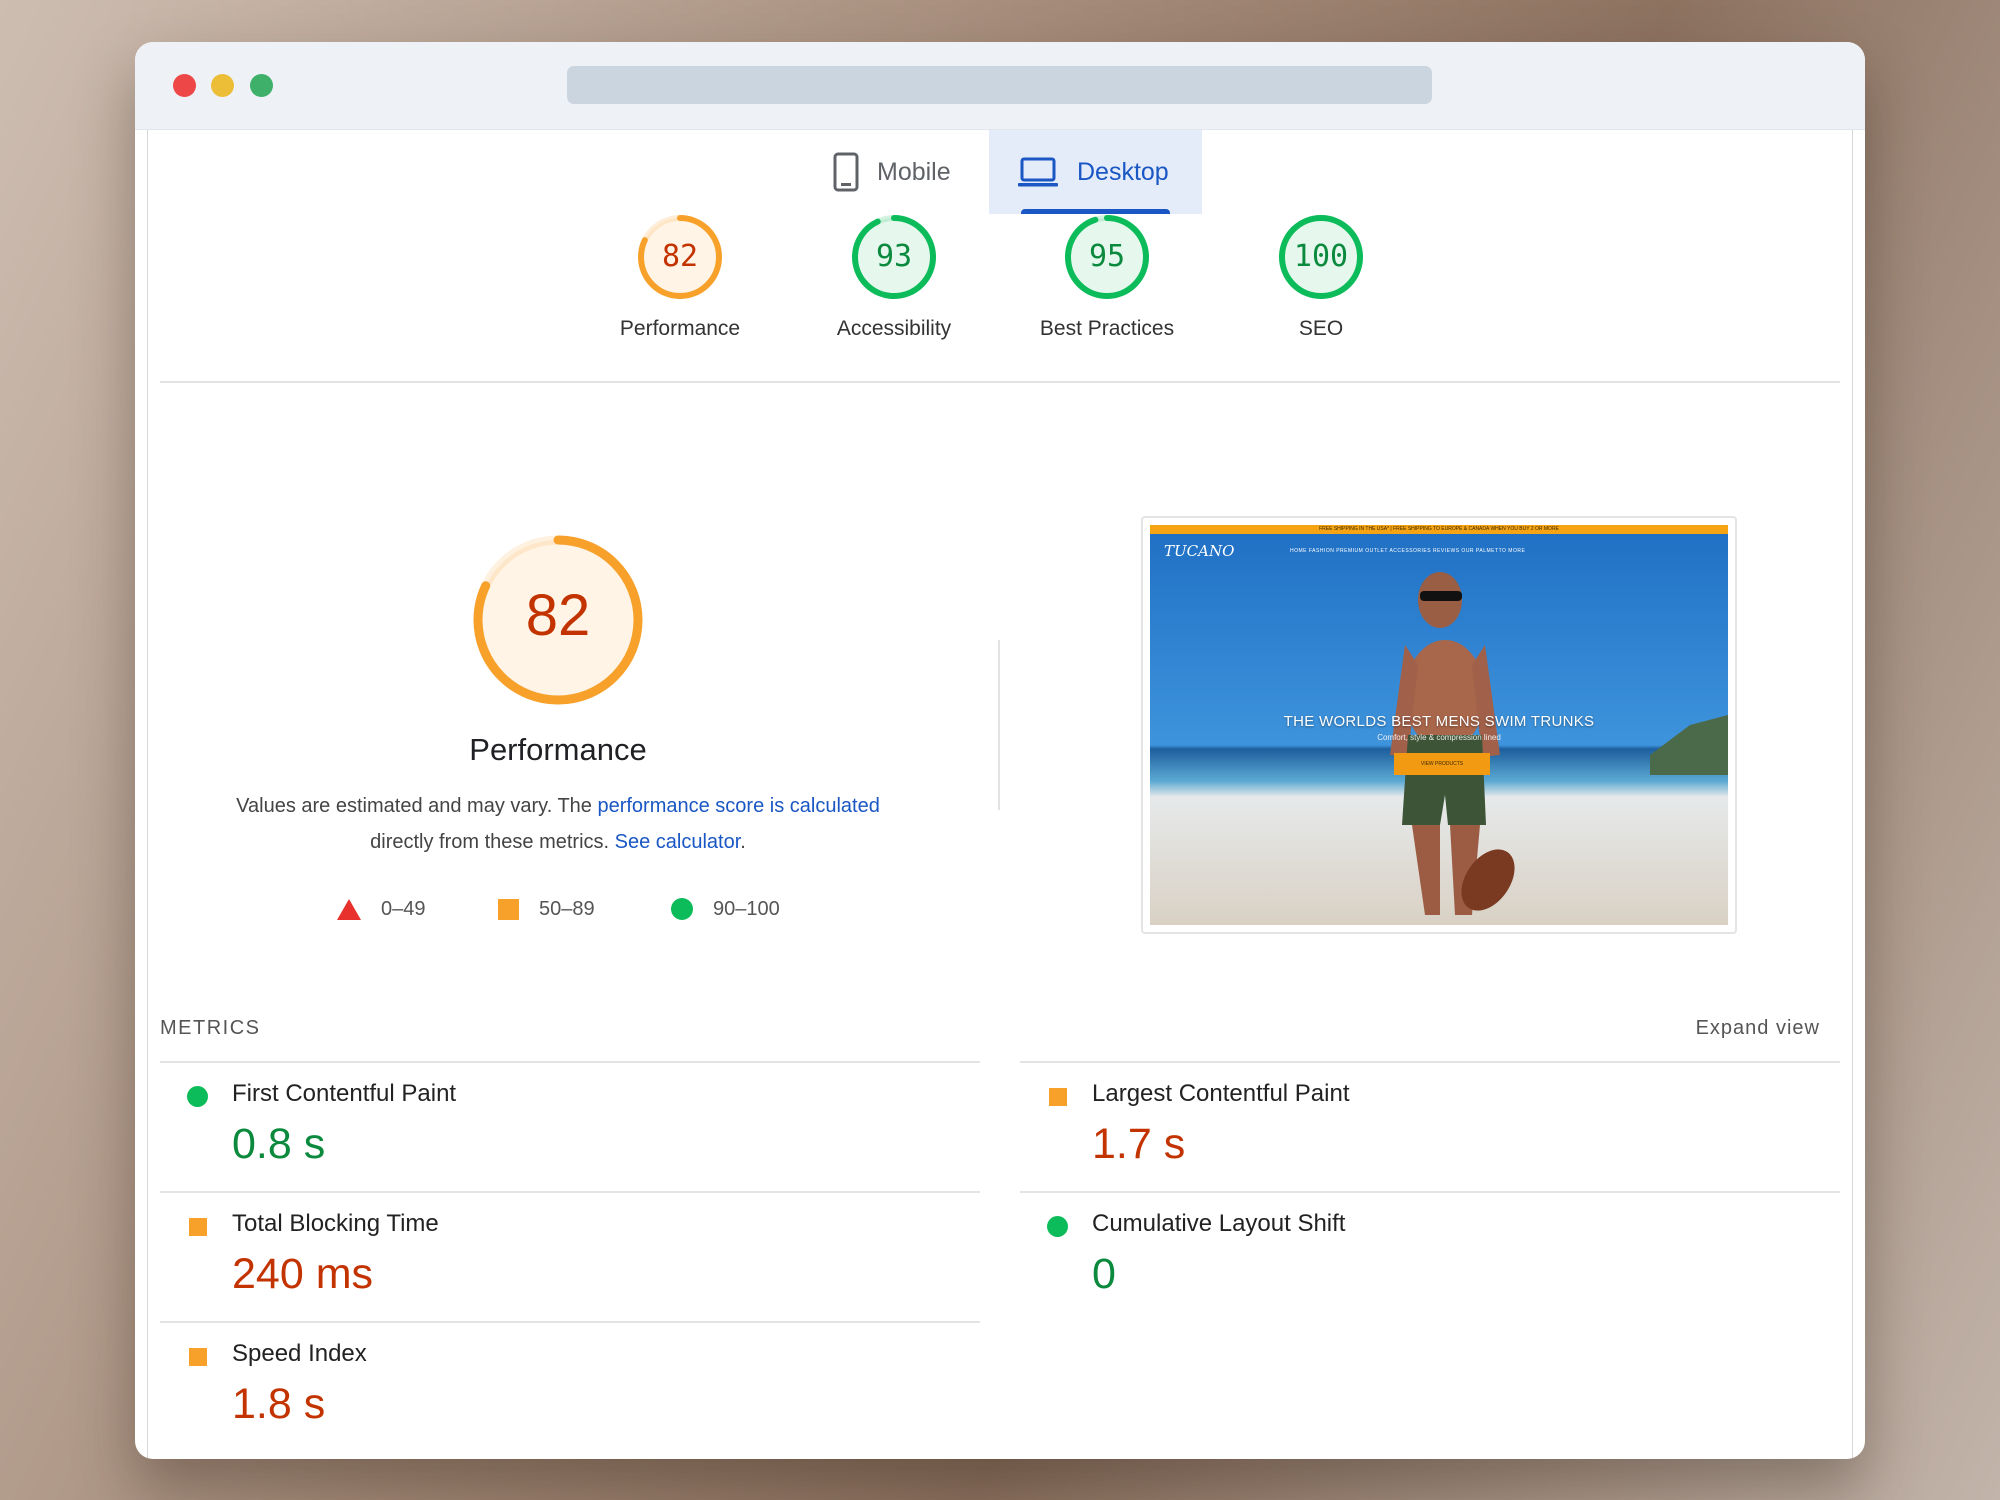  I want to click on tab-mobile: Mobile, so click(892, 172).